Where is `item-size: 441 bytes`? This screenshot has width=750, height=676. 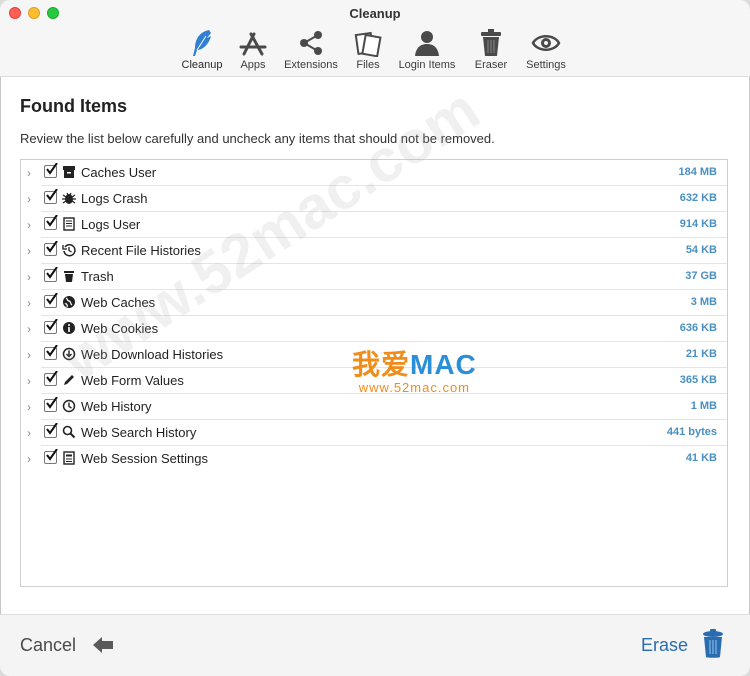
item-size: 441 bytes is located at coordinates (691, 432).